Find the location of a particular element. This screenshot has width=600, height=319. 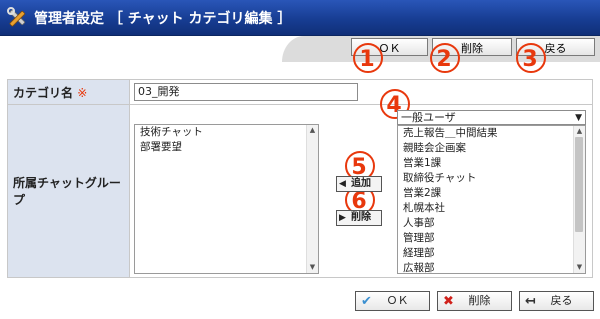

user-type-select: 一般ユーザ ▼ is located at coordinates (491, 117).